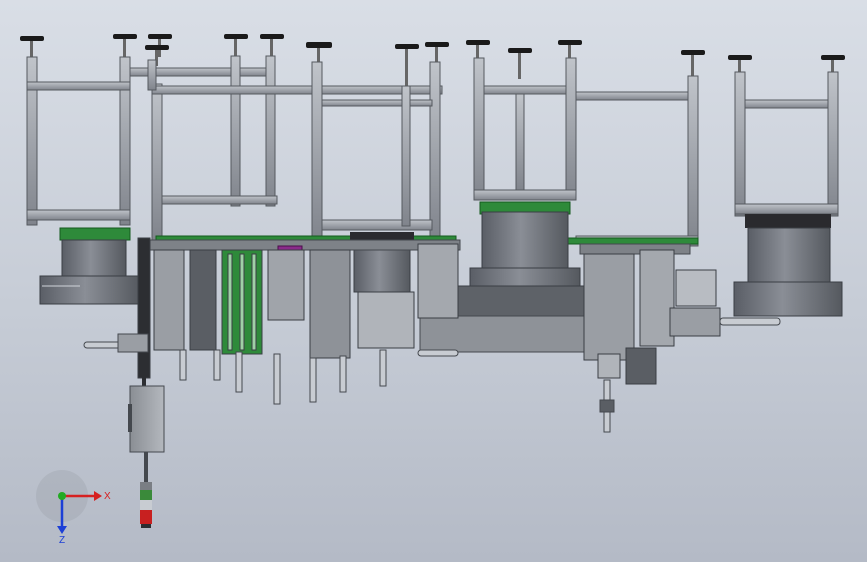  I want to click on triad-origin, so click(62, 496).